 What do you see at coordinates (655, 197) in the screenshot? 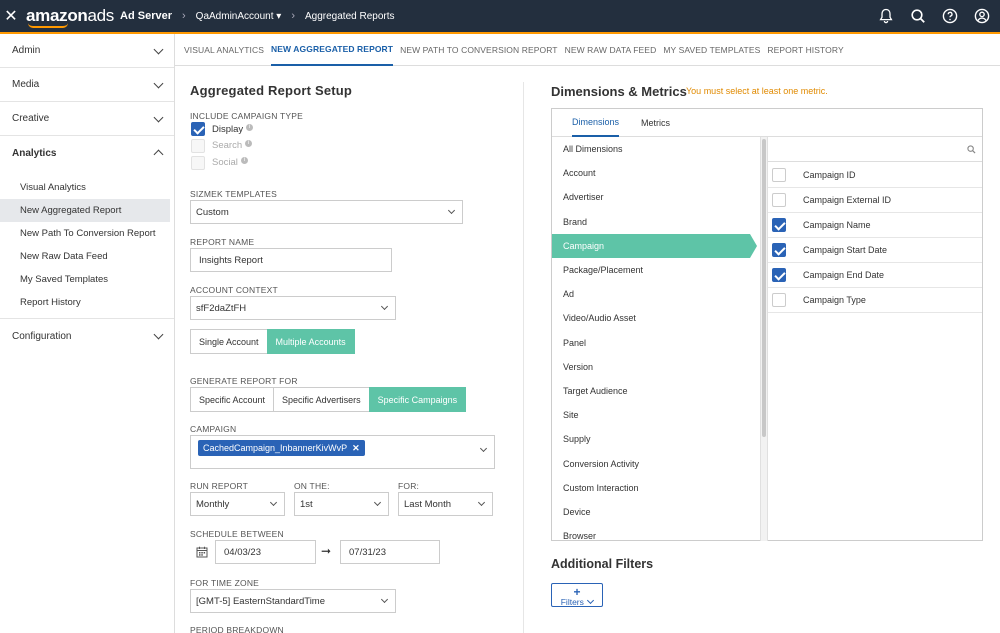
I see `dimension-category-advertiser: Advertiser` at bounding box center [655, 197].